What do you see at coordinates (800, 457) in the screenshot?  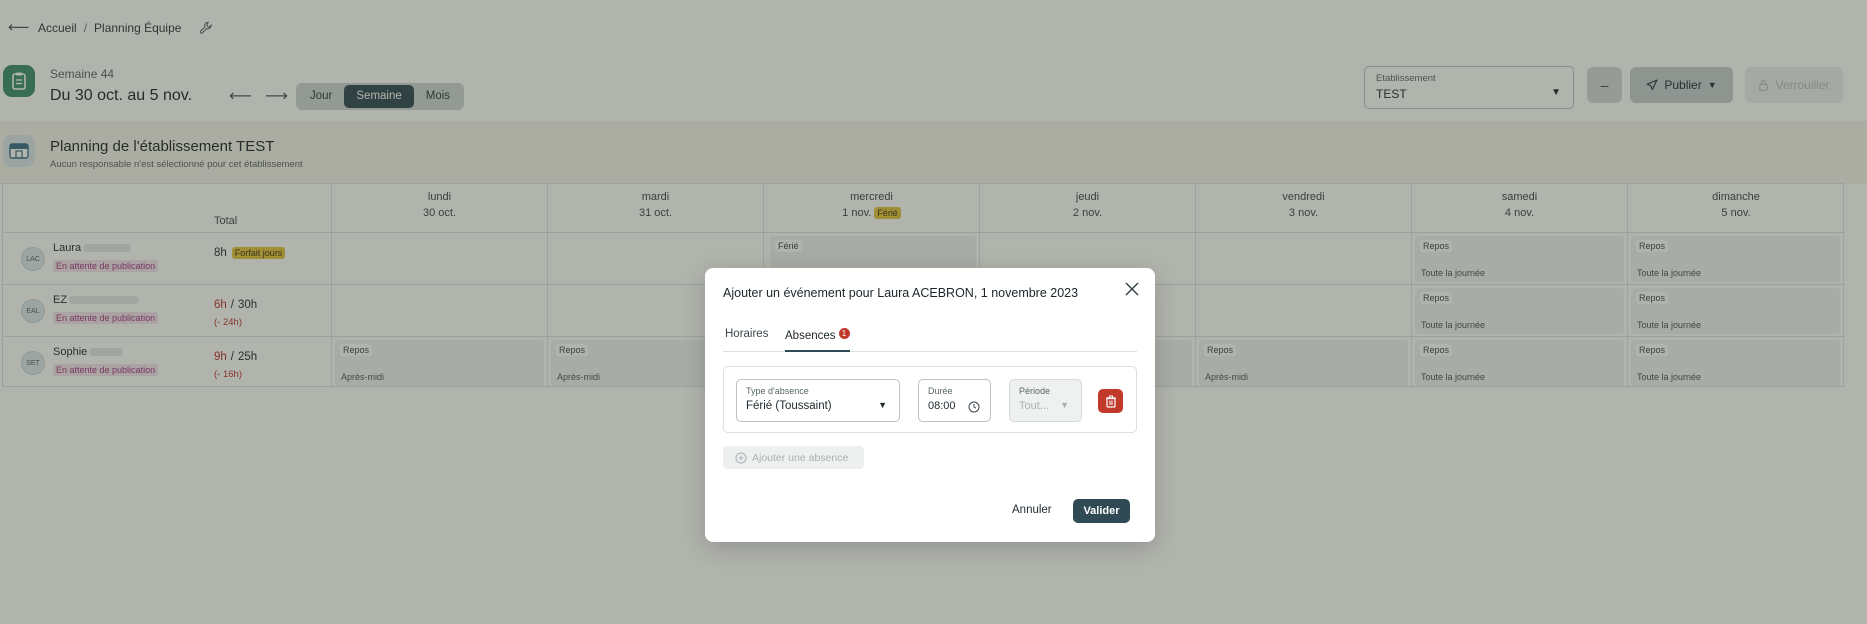 I see `add-absence-label: Ajouter une absence` at bounding box center [800, 457].